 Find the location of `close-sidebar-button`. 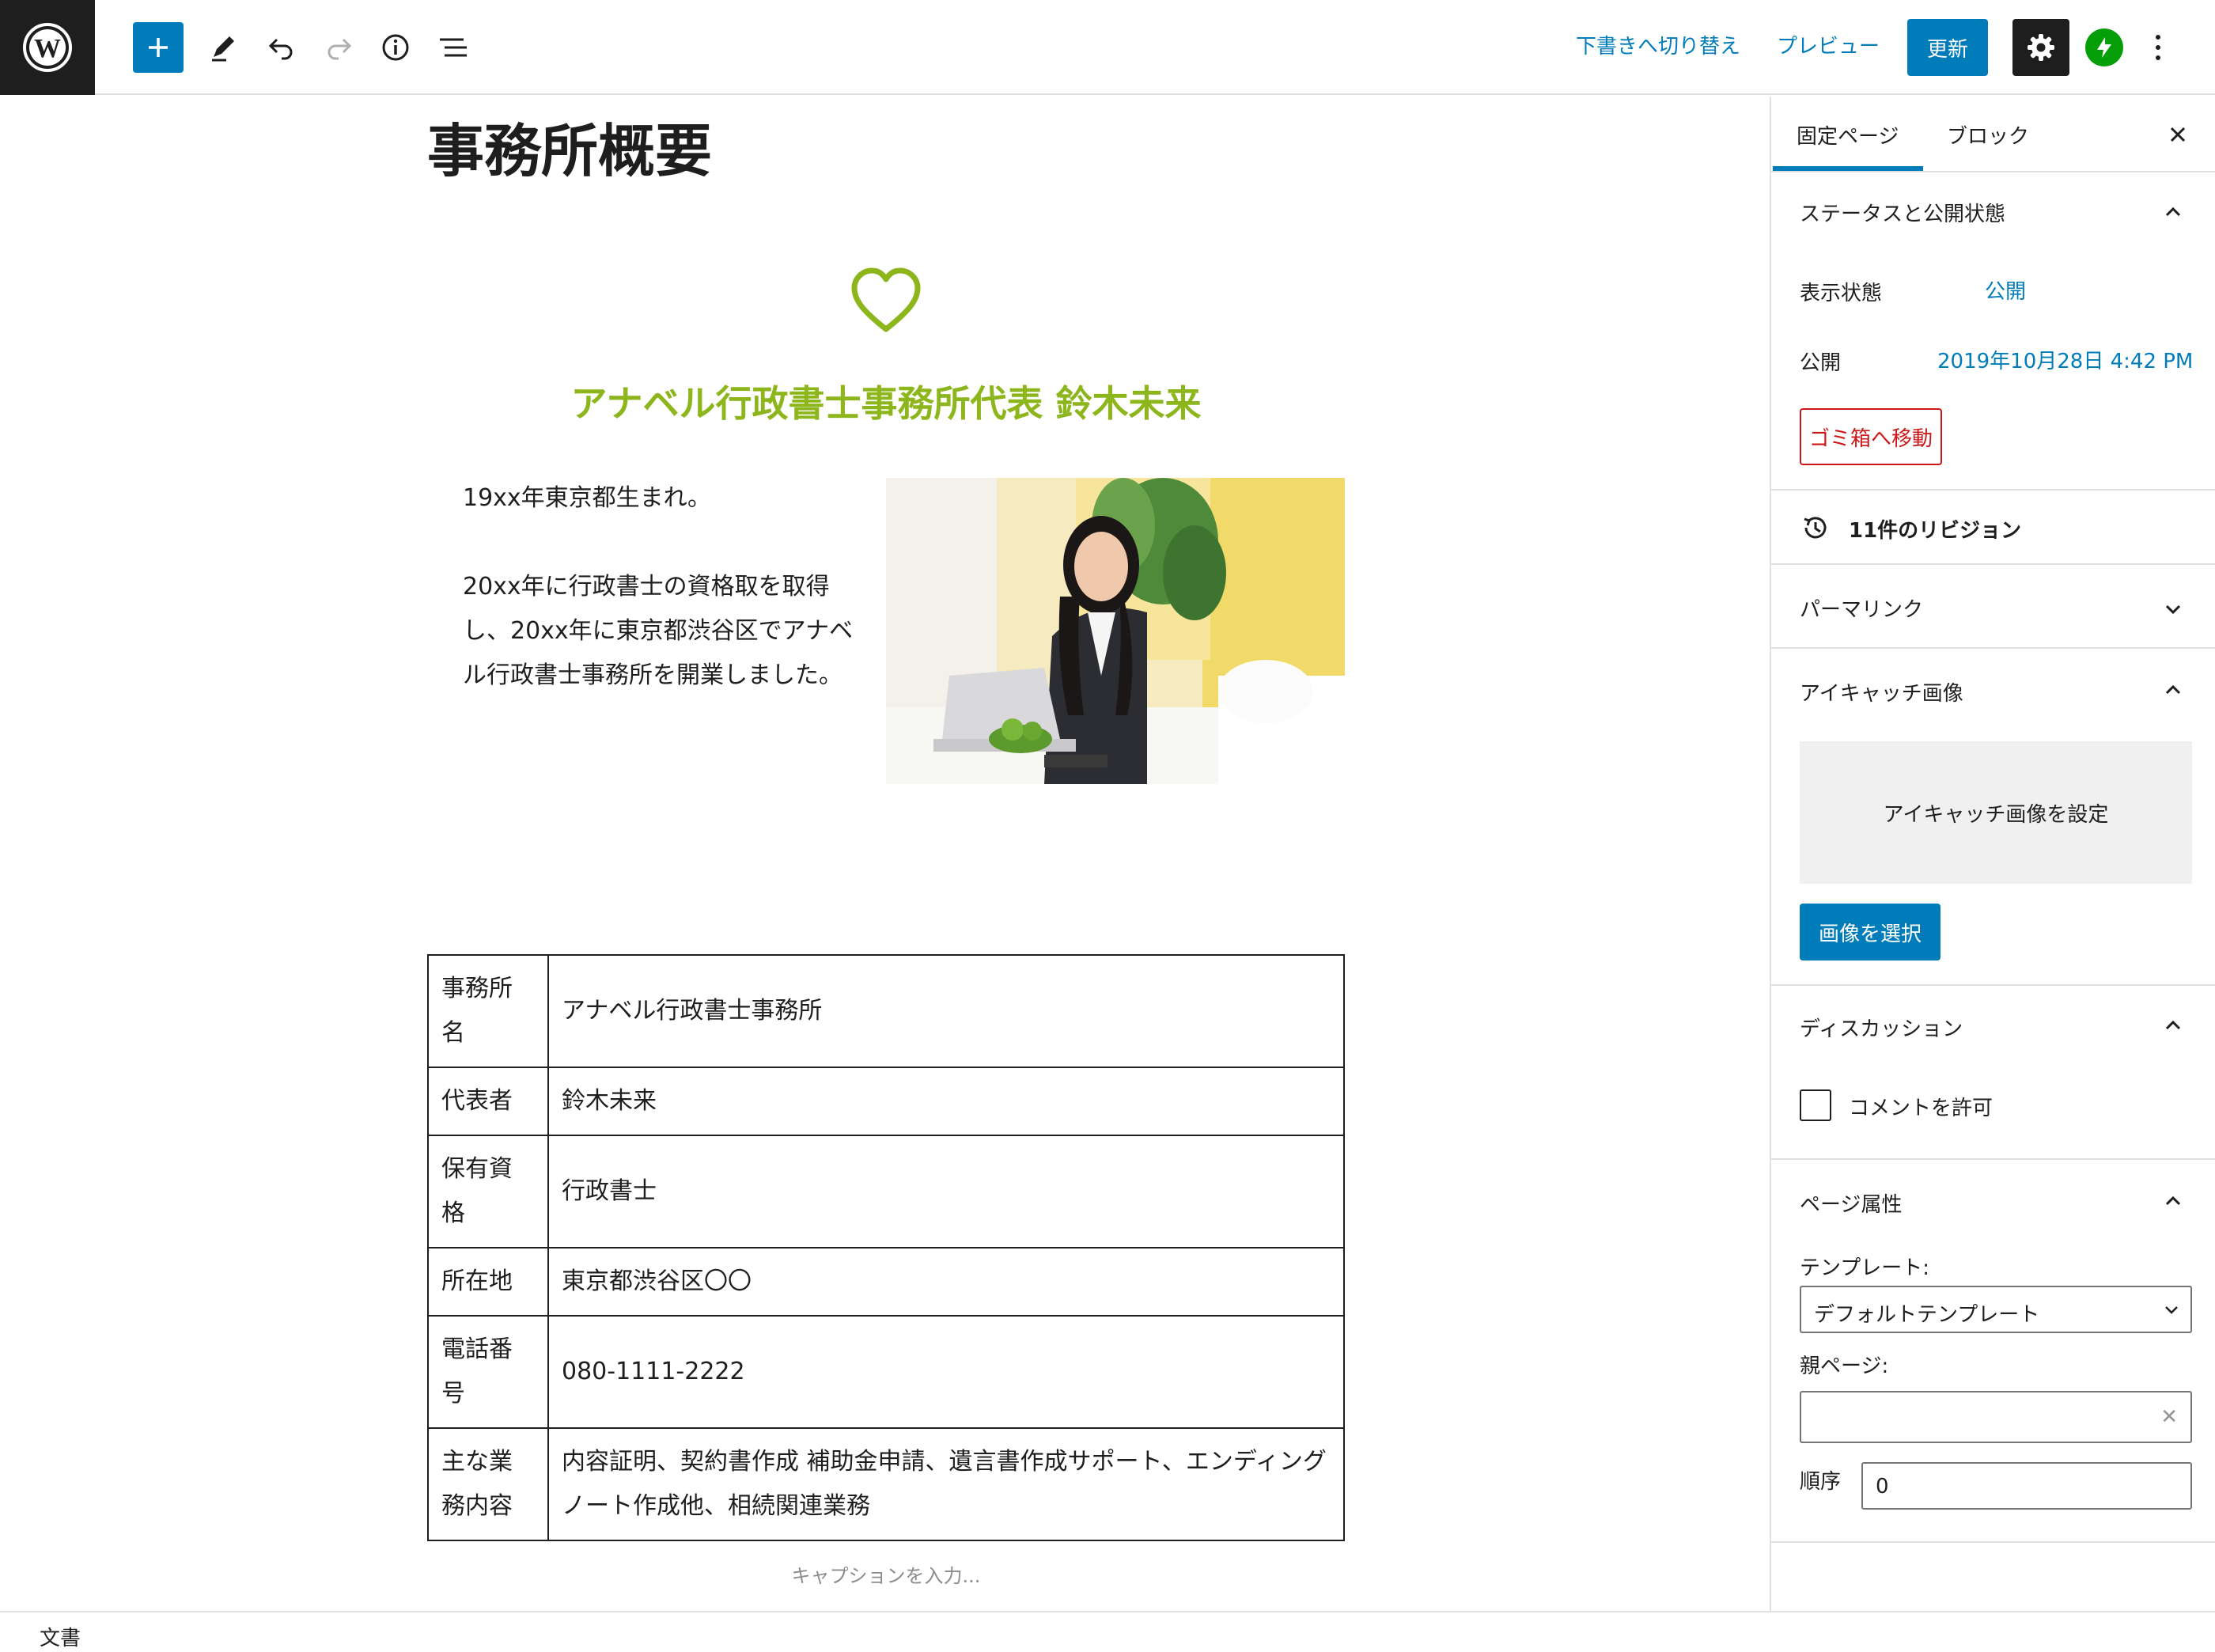

close-sidebar-button is located at coordinates (2178, 134).